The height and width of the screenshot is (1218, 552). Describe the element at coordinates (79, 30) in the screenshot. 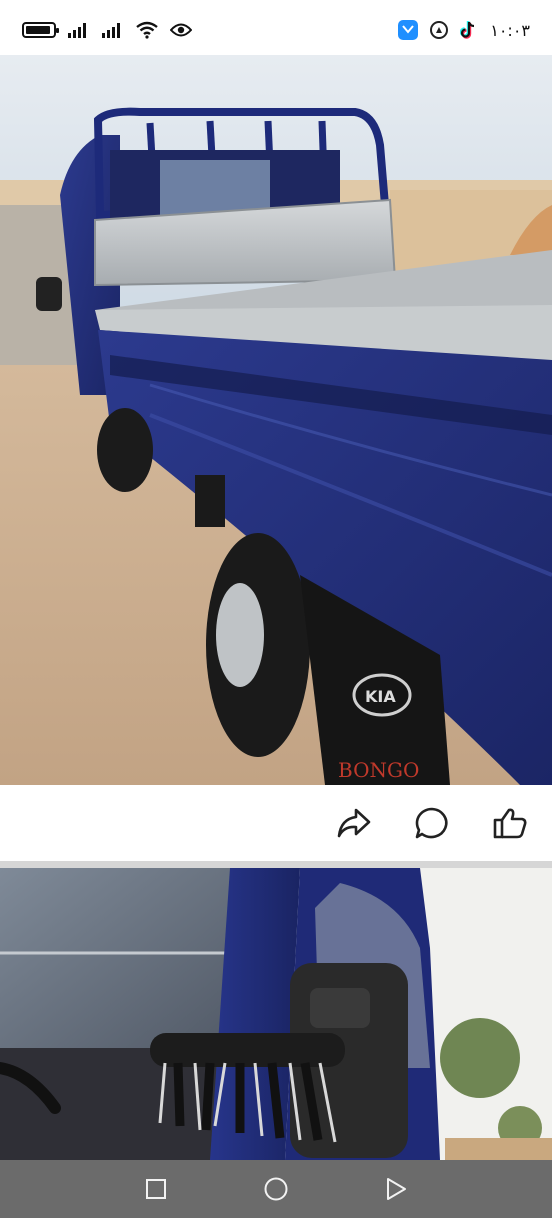

I see `signal-icon` at that location.